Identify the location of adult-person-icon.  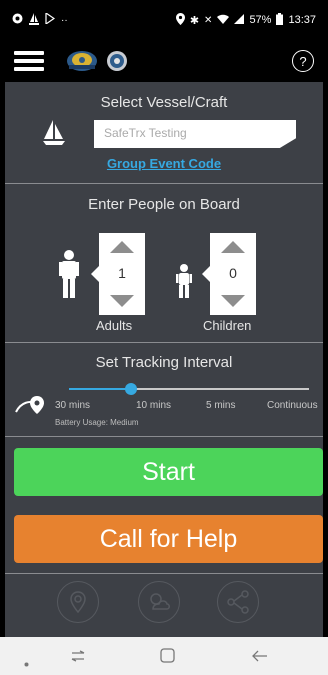
(69, 274).